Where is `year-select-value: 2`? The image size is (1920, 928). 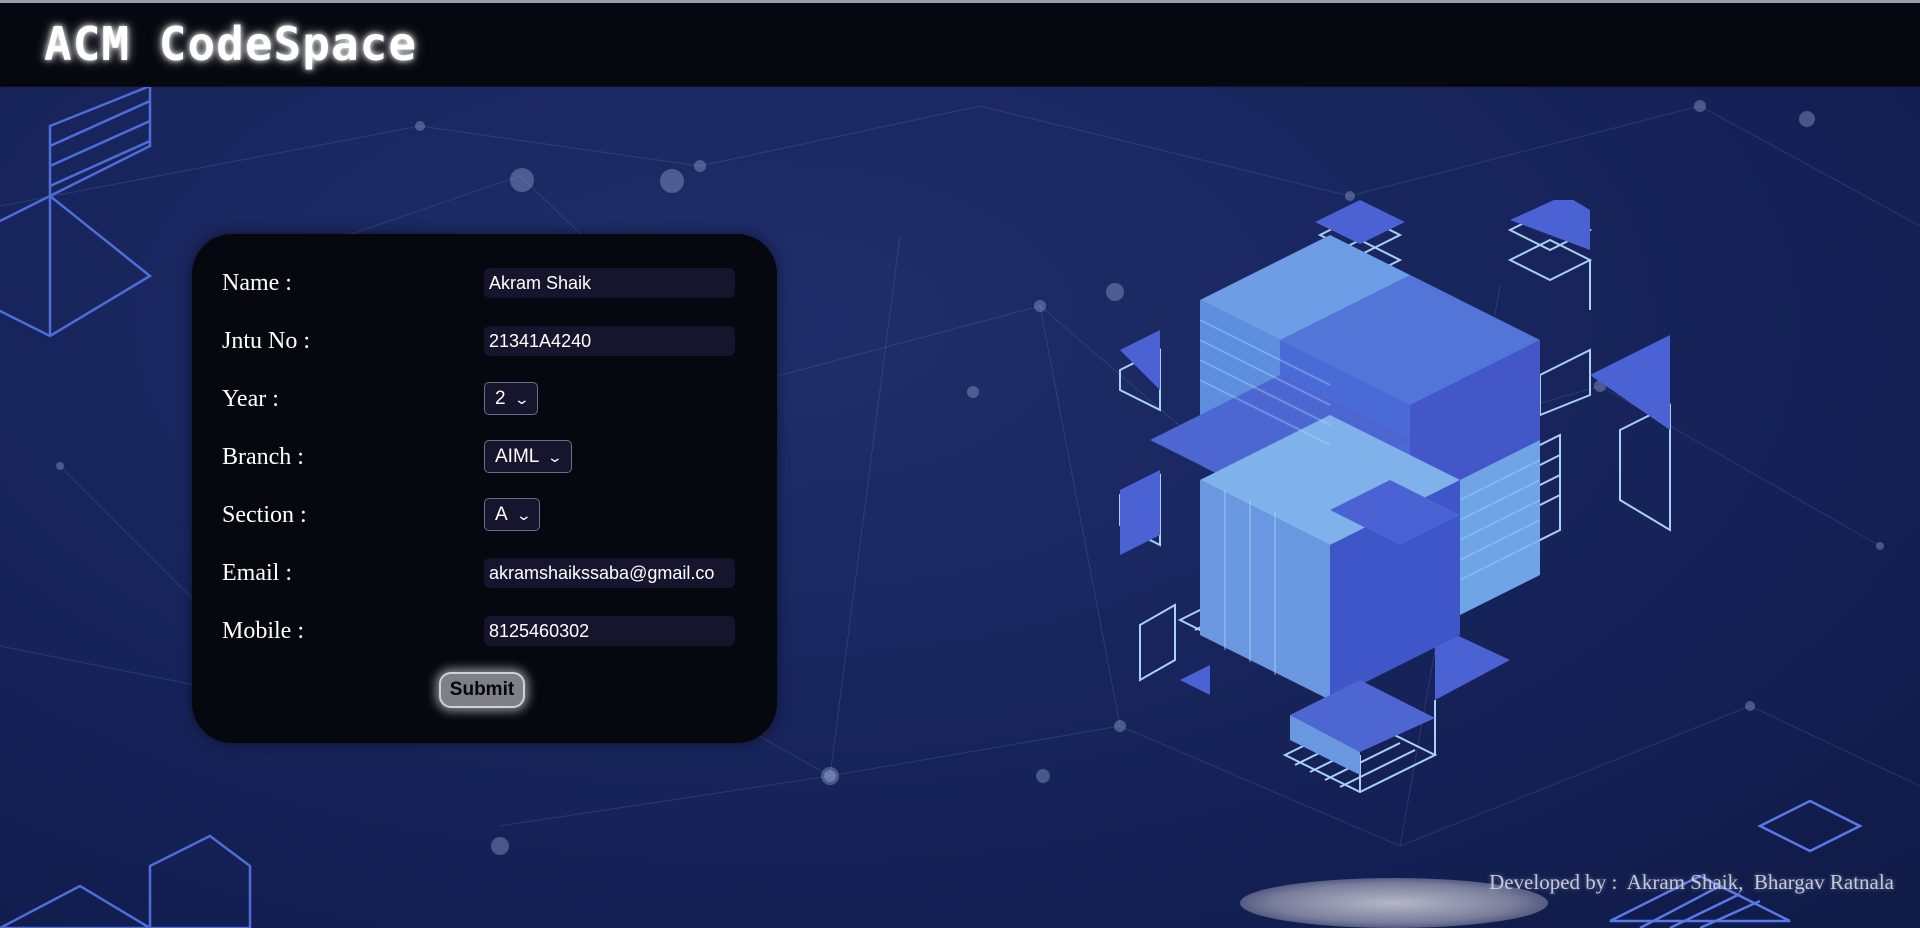 year-select-value: 2 is located at coordinates (500, 398).